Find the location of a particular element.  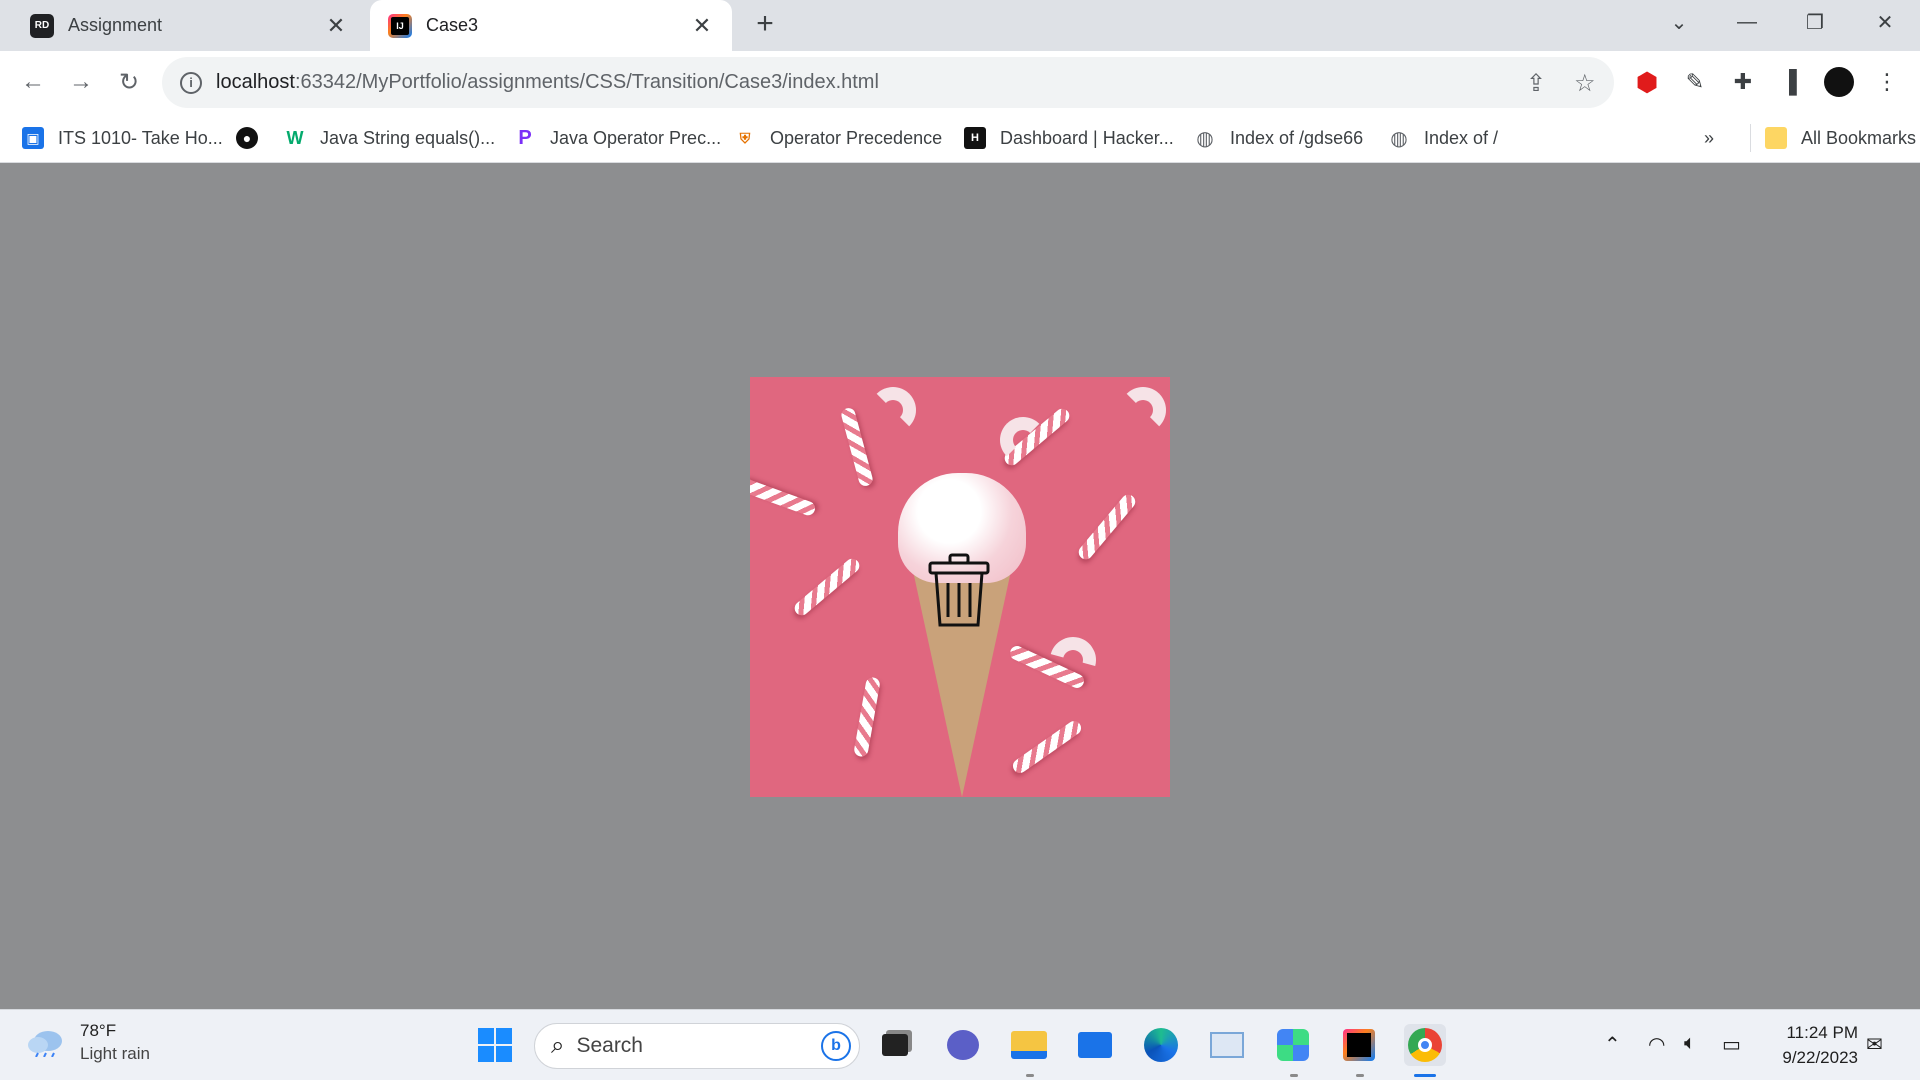

android-studio-icon is located at coordinates (1293, 1045).